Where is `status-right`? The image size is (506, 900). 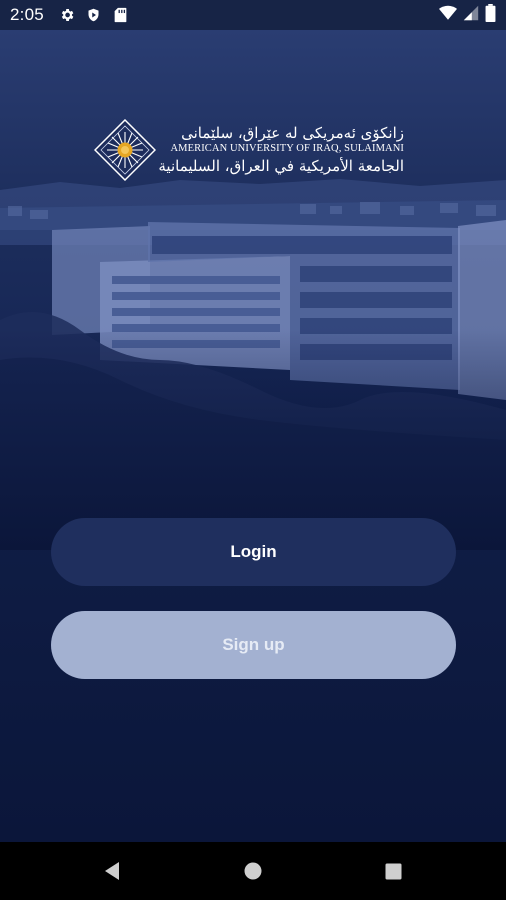
status-right is located at coordinates (467, 15).